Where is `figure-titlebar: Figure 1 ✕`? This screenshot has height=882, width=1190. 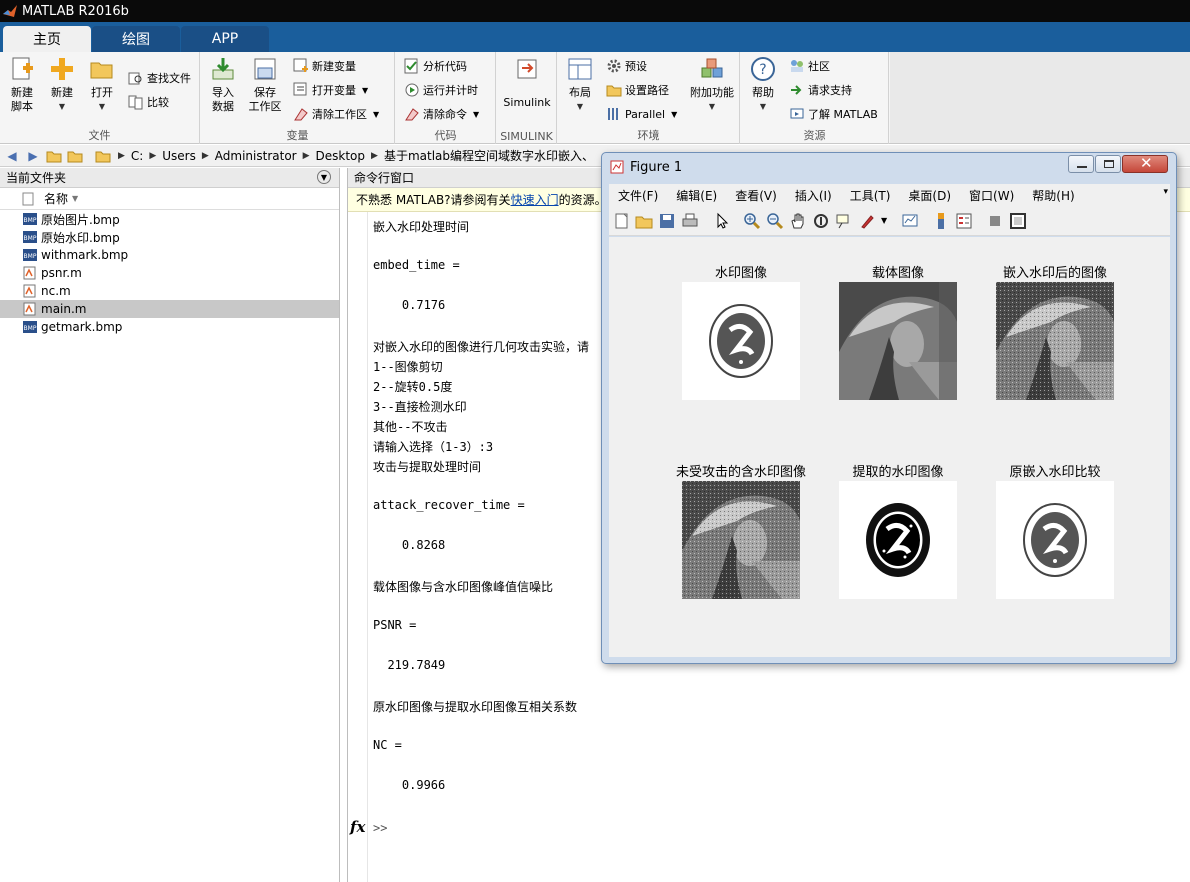 figure-titlebar: Figure 1 ✕ is located at coordinates (889, 167).